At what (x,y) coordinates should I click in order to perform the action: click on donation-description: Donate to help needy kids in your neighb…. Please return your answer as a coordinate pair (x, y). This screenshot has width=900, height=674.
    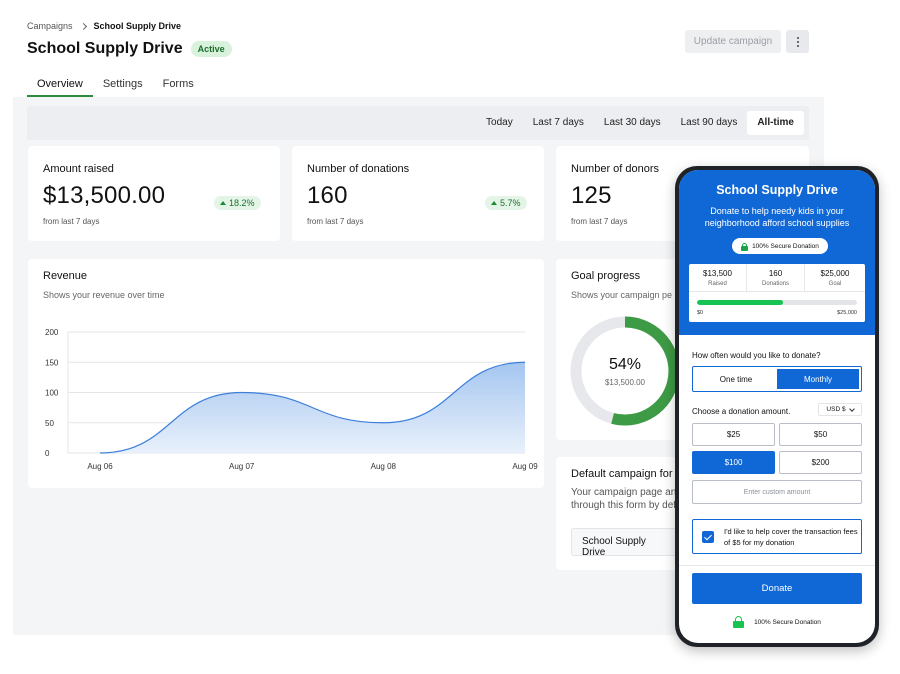
    Looking at the image, I should click on (777, 217).